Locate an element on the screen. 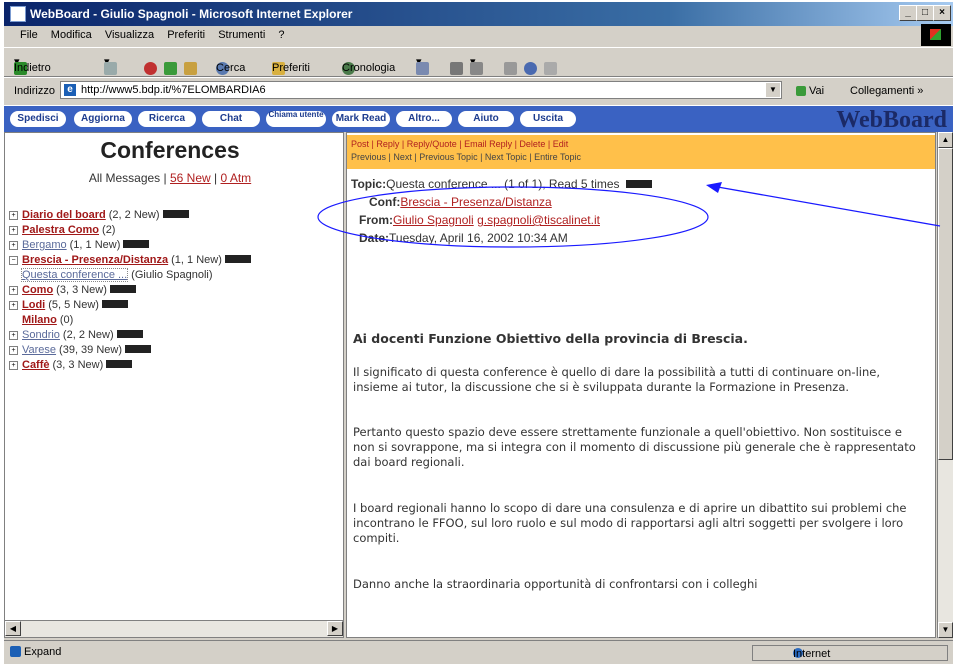 The width and height of the screenshot is (953, 665). conference-item: − Brescia - Presenza/Distanza (1, 1 New) is located at coordinates (130, 261).